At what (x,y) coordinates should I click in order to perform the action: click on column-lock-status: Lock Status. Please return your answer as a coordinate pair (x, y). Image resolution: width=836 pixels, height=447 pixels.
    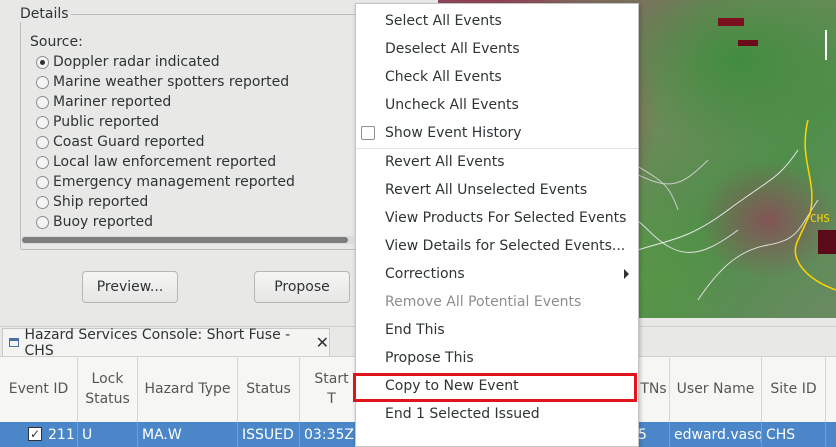
    Looking at the image, I should click on (108, 389).